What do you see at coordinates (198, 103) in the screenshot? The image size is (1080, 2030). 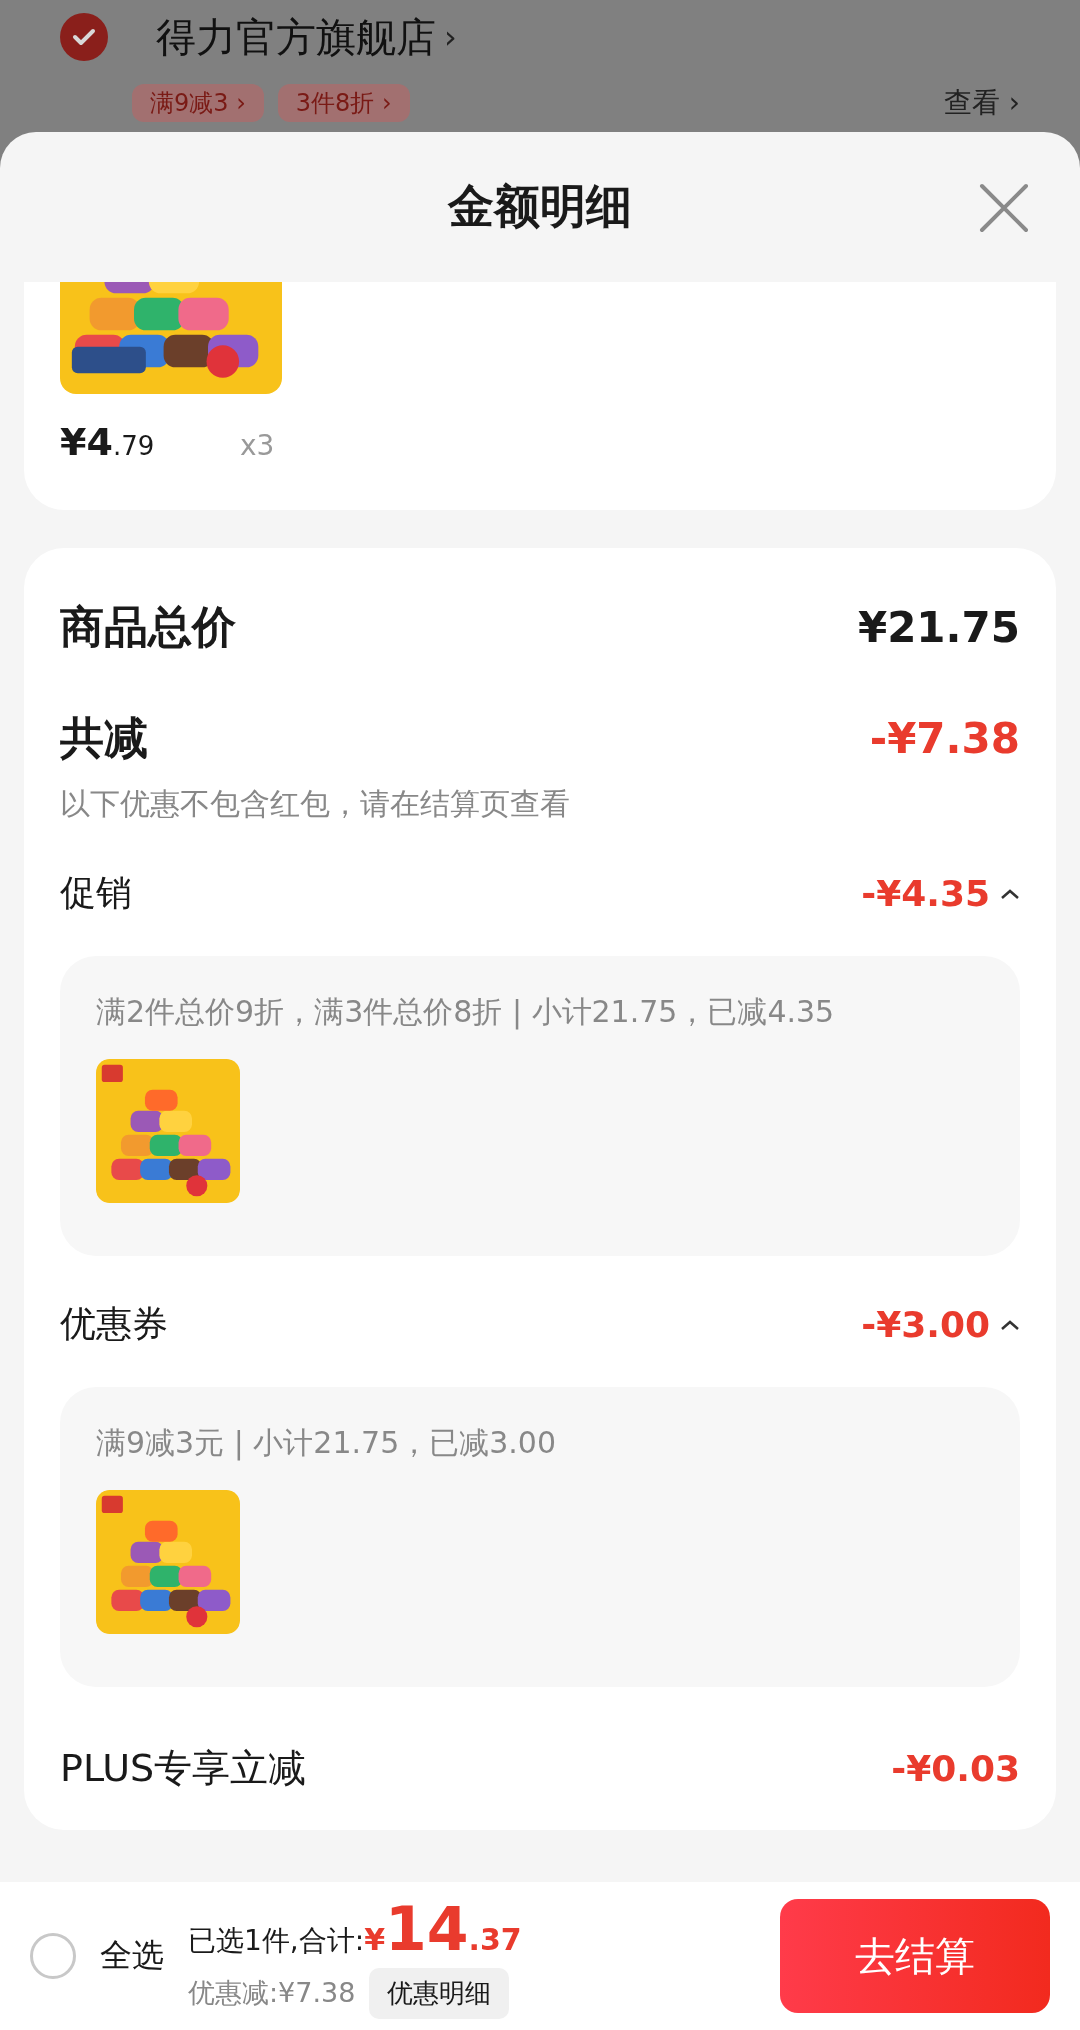 I see `promo-tag: 满9减3 ›` at bounding box center [198, 103].